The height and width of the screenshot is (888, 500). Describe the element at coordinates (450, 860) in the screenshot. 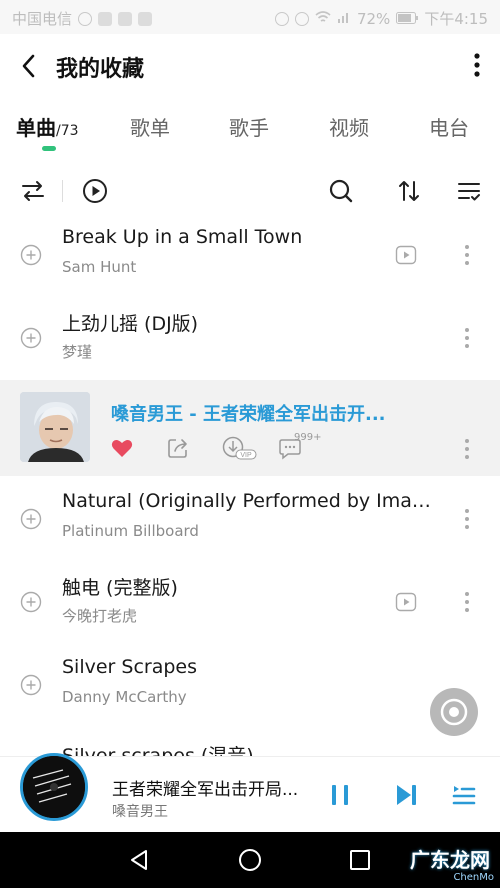

I see `watermark-logo: 广东龙网` at that location.